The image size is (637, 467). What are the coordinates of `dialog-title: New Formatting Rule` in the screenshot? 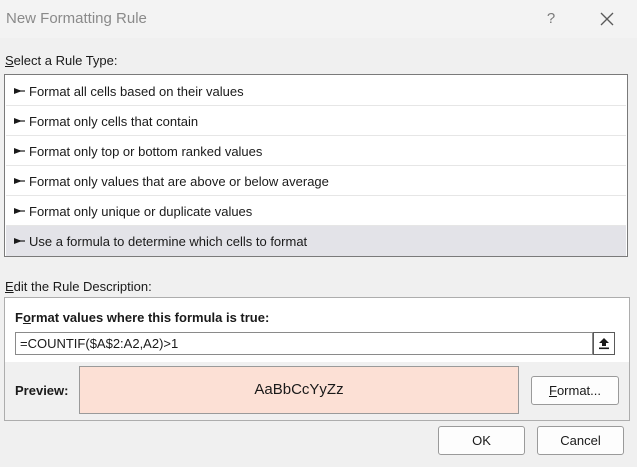 It's located at (76, 18).